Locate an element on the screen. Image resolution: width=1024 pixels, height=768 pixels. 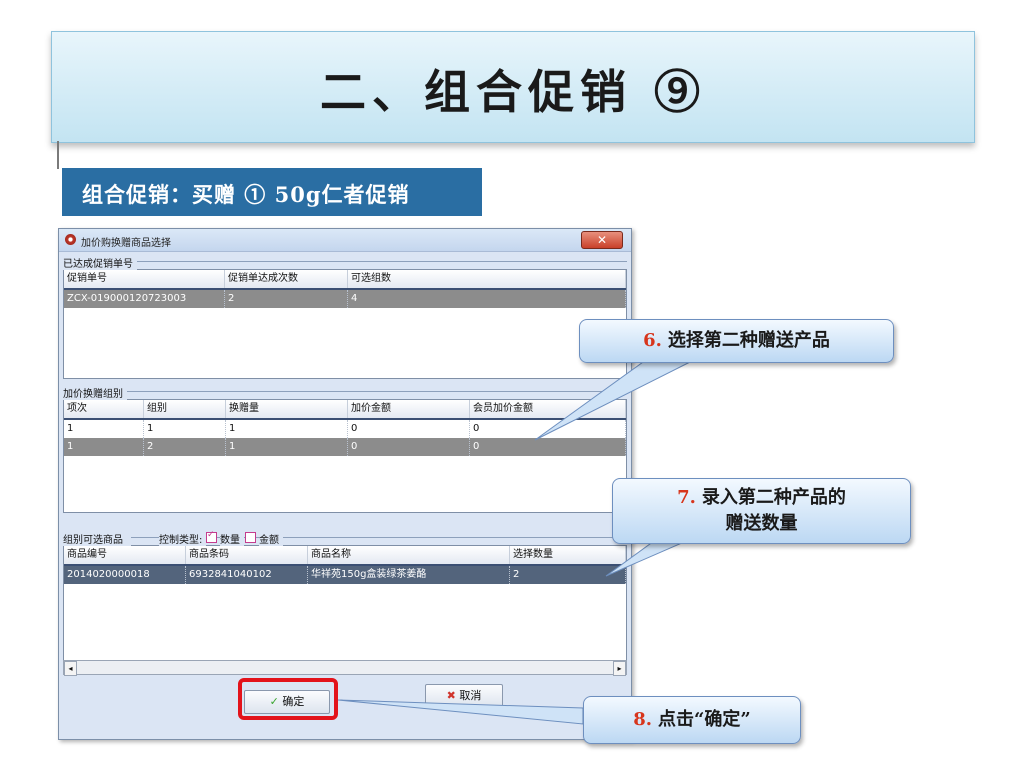
callout-text: 录入第二种产品的 is located at coordinates (773, 497).